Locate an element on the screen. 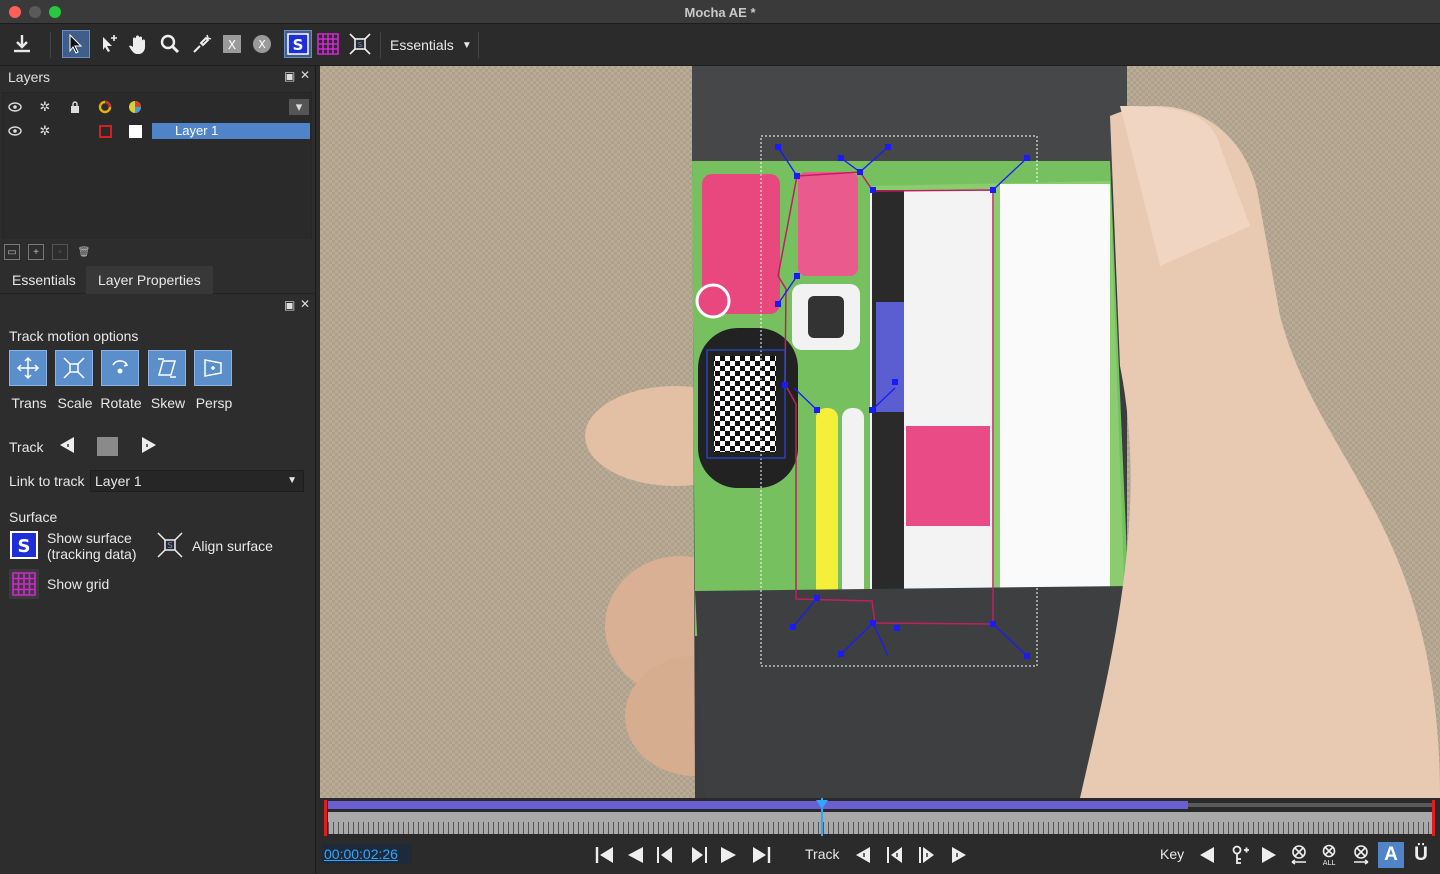 This screenshot has width=1440, height=874. new-folder-icon: ▭ is located at coordinates (12, 252).